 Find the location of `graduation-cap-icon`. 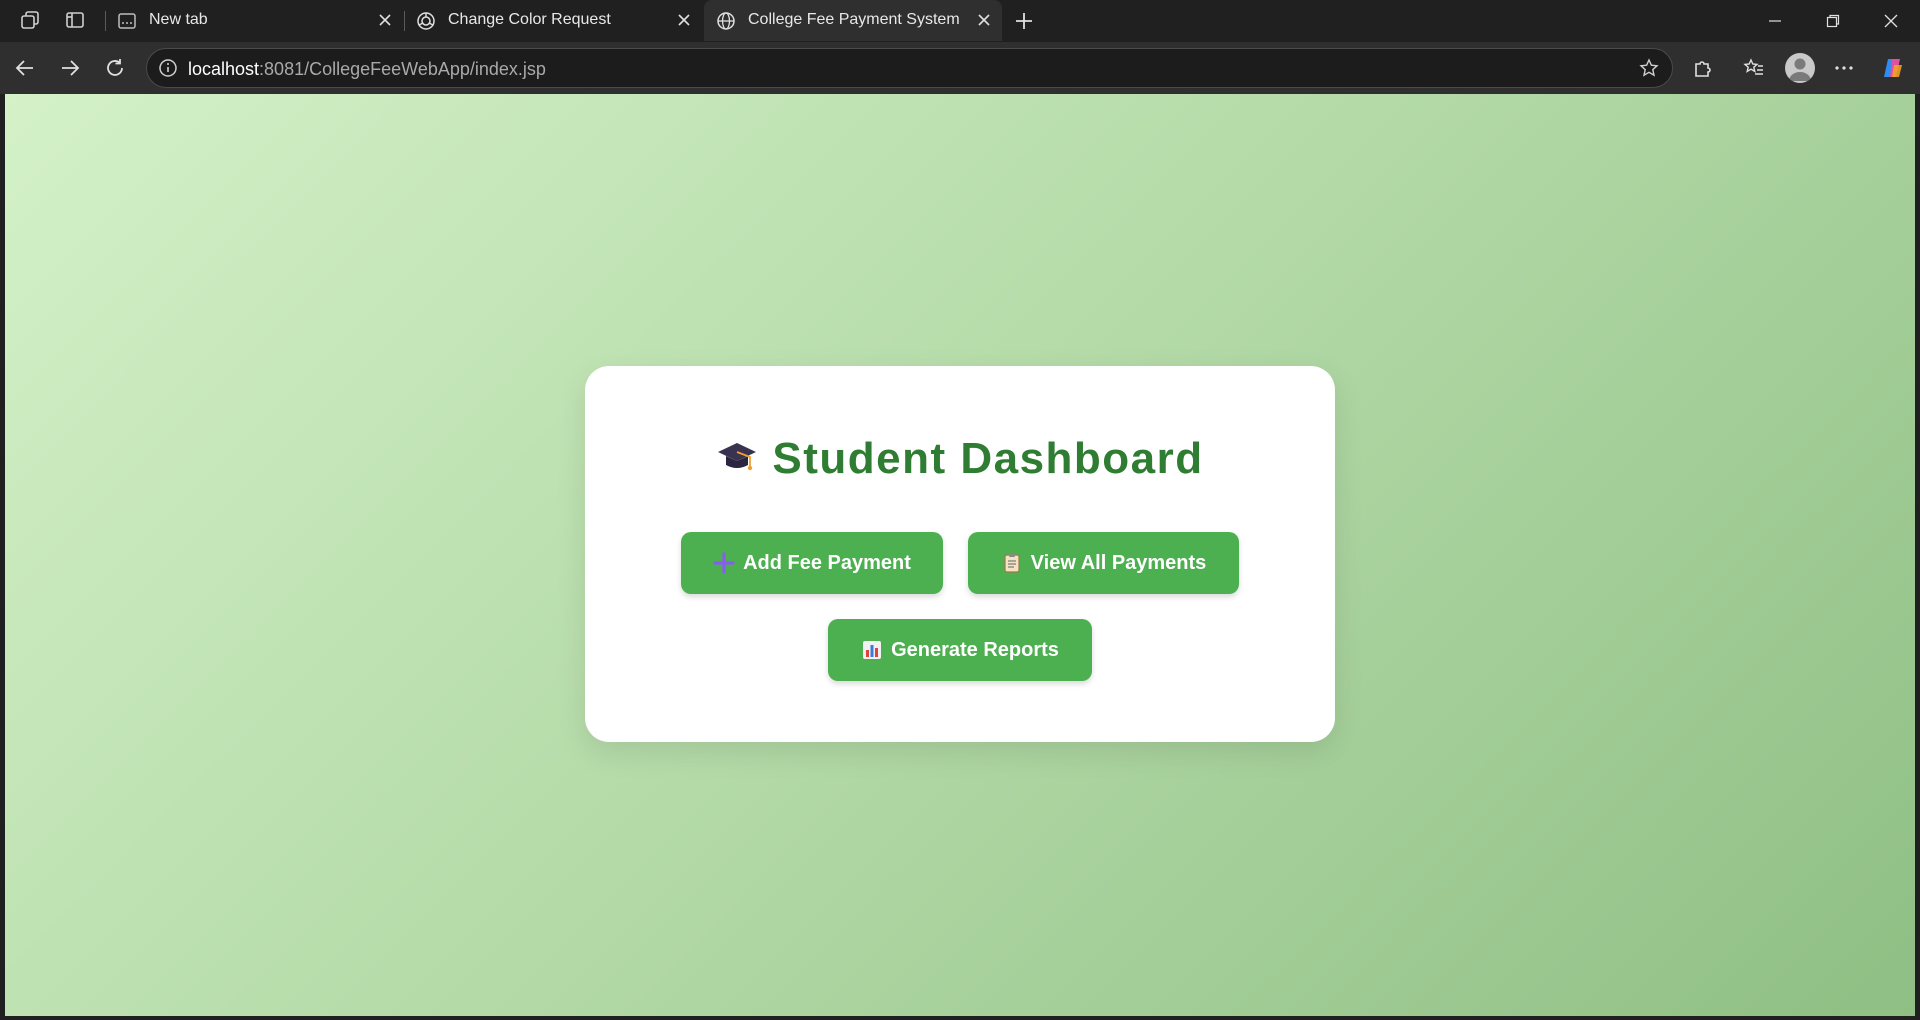

graduation-cap-icon is located at coordinates (737, 462).